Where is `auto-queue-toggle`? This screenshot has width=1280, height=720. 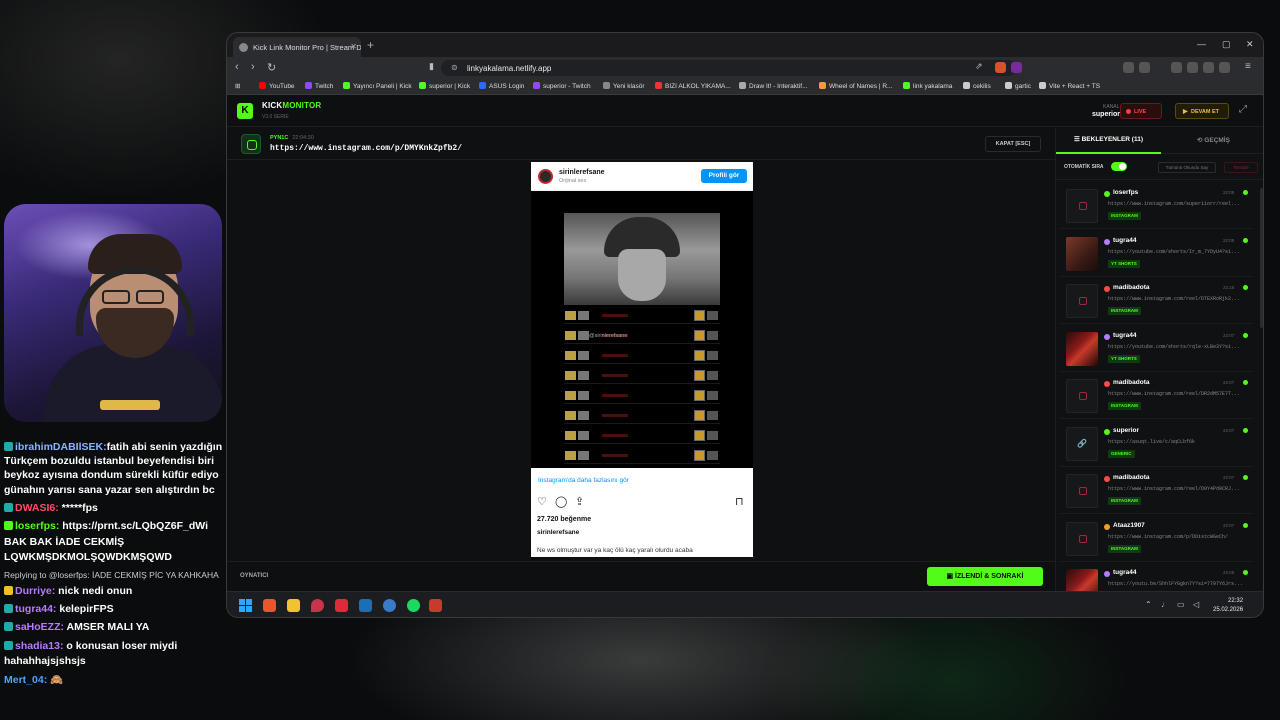 auto-queue-toggle is located at coordinates (1119, 166).